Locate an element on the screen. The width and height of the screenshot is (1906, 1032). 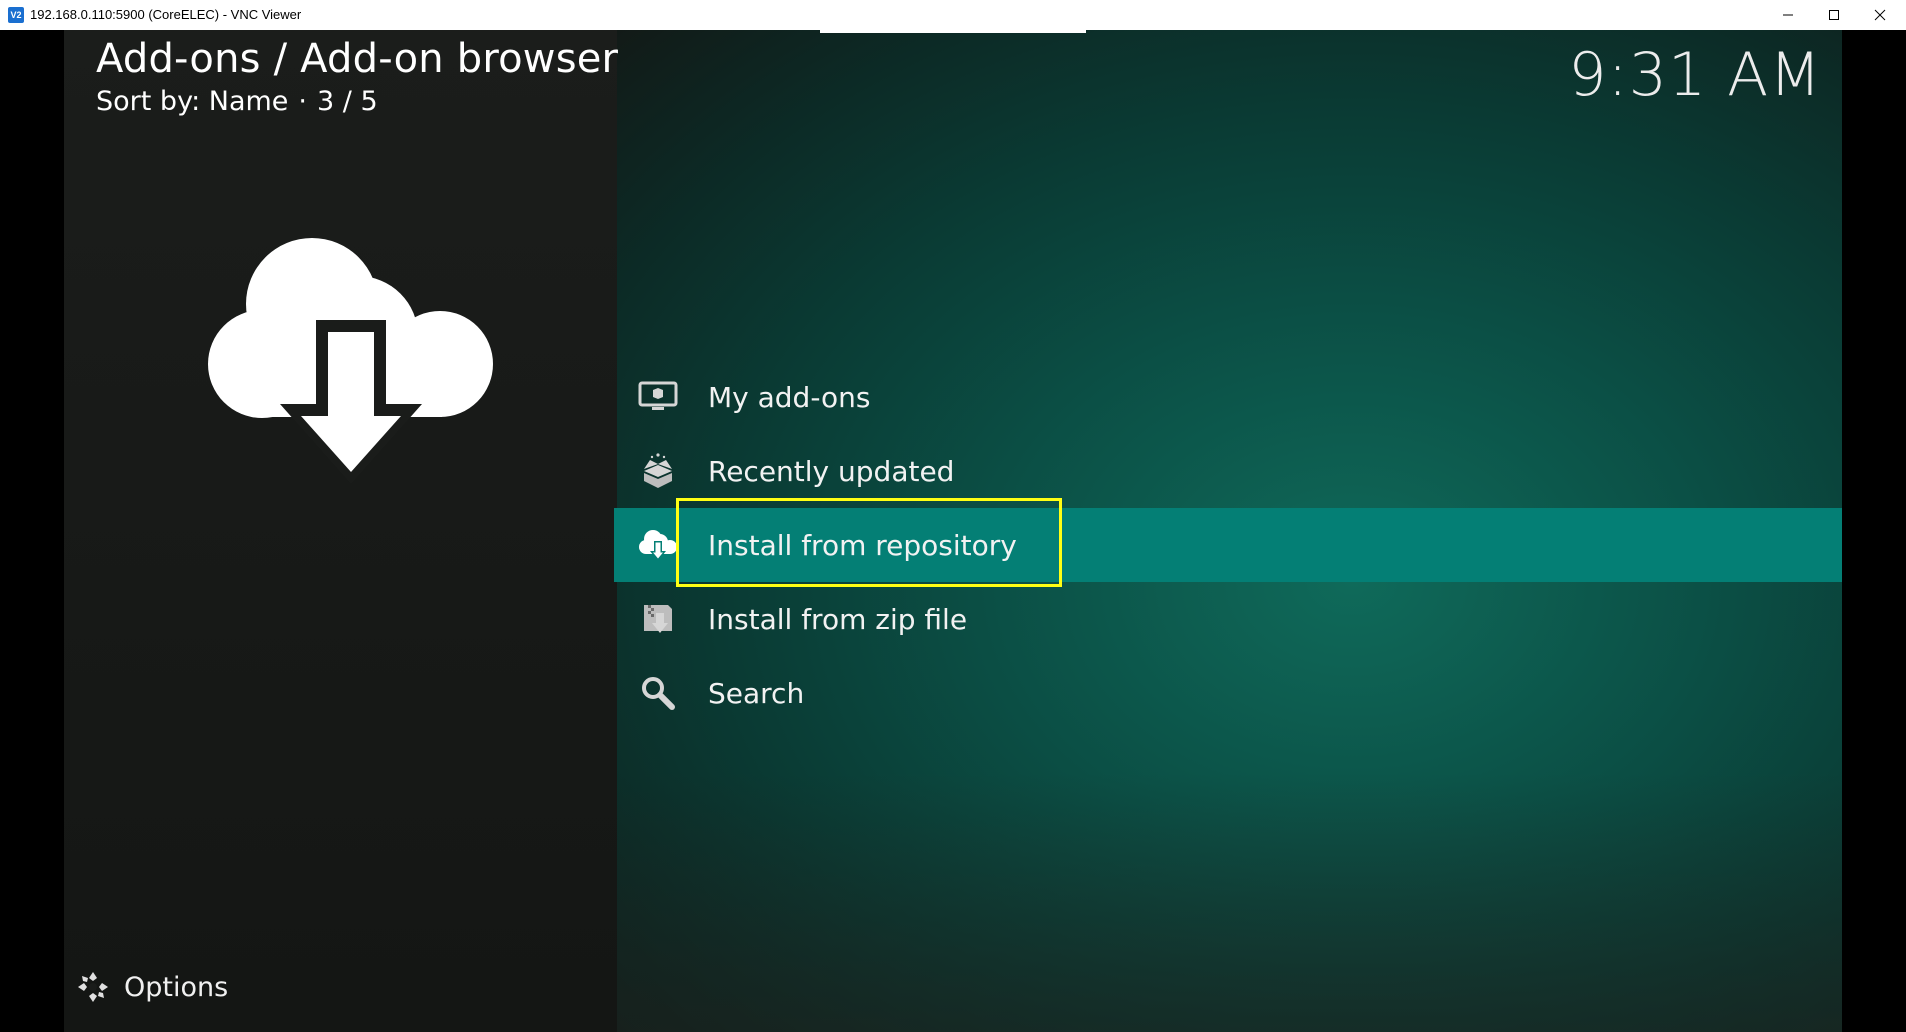
menu-item-label: Search is located at coordinates (756, 693).